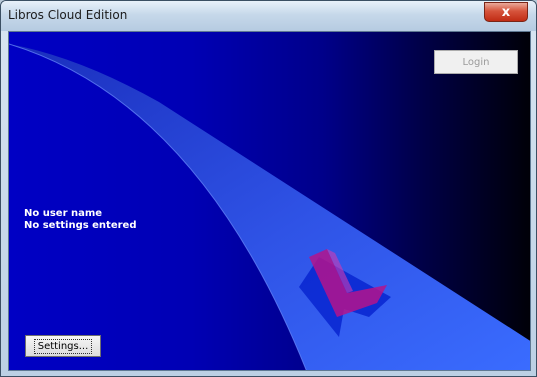  I want to click on title-bar: Libros Cloud Edition x, so click(268, 16).